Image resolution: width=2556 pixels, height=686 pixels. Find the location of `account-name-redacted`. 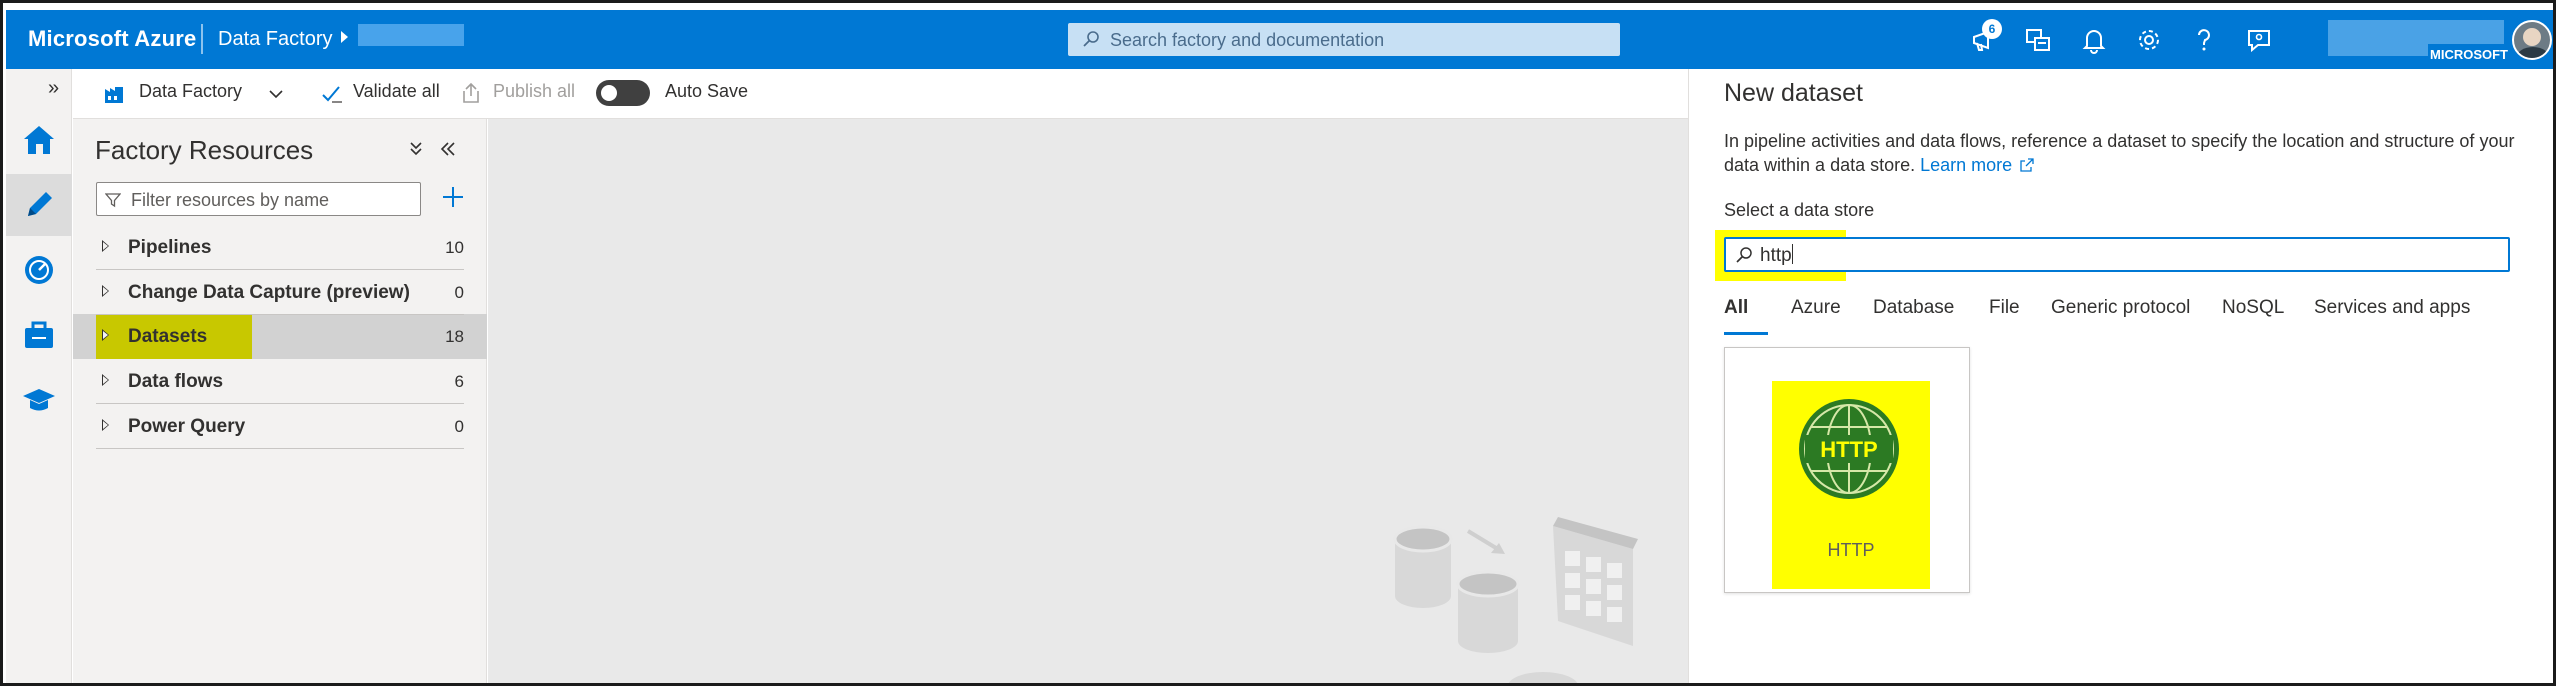

account-name-redacted is located at coordinates (2416, 32).